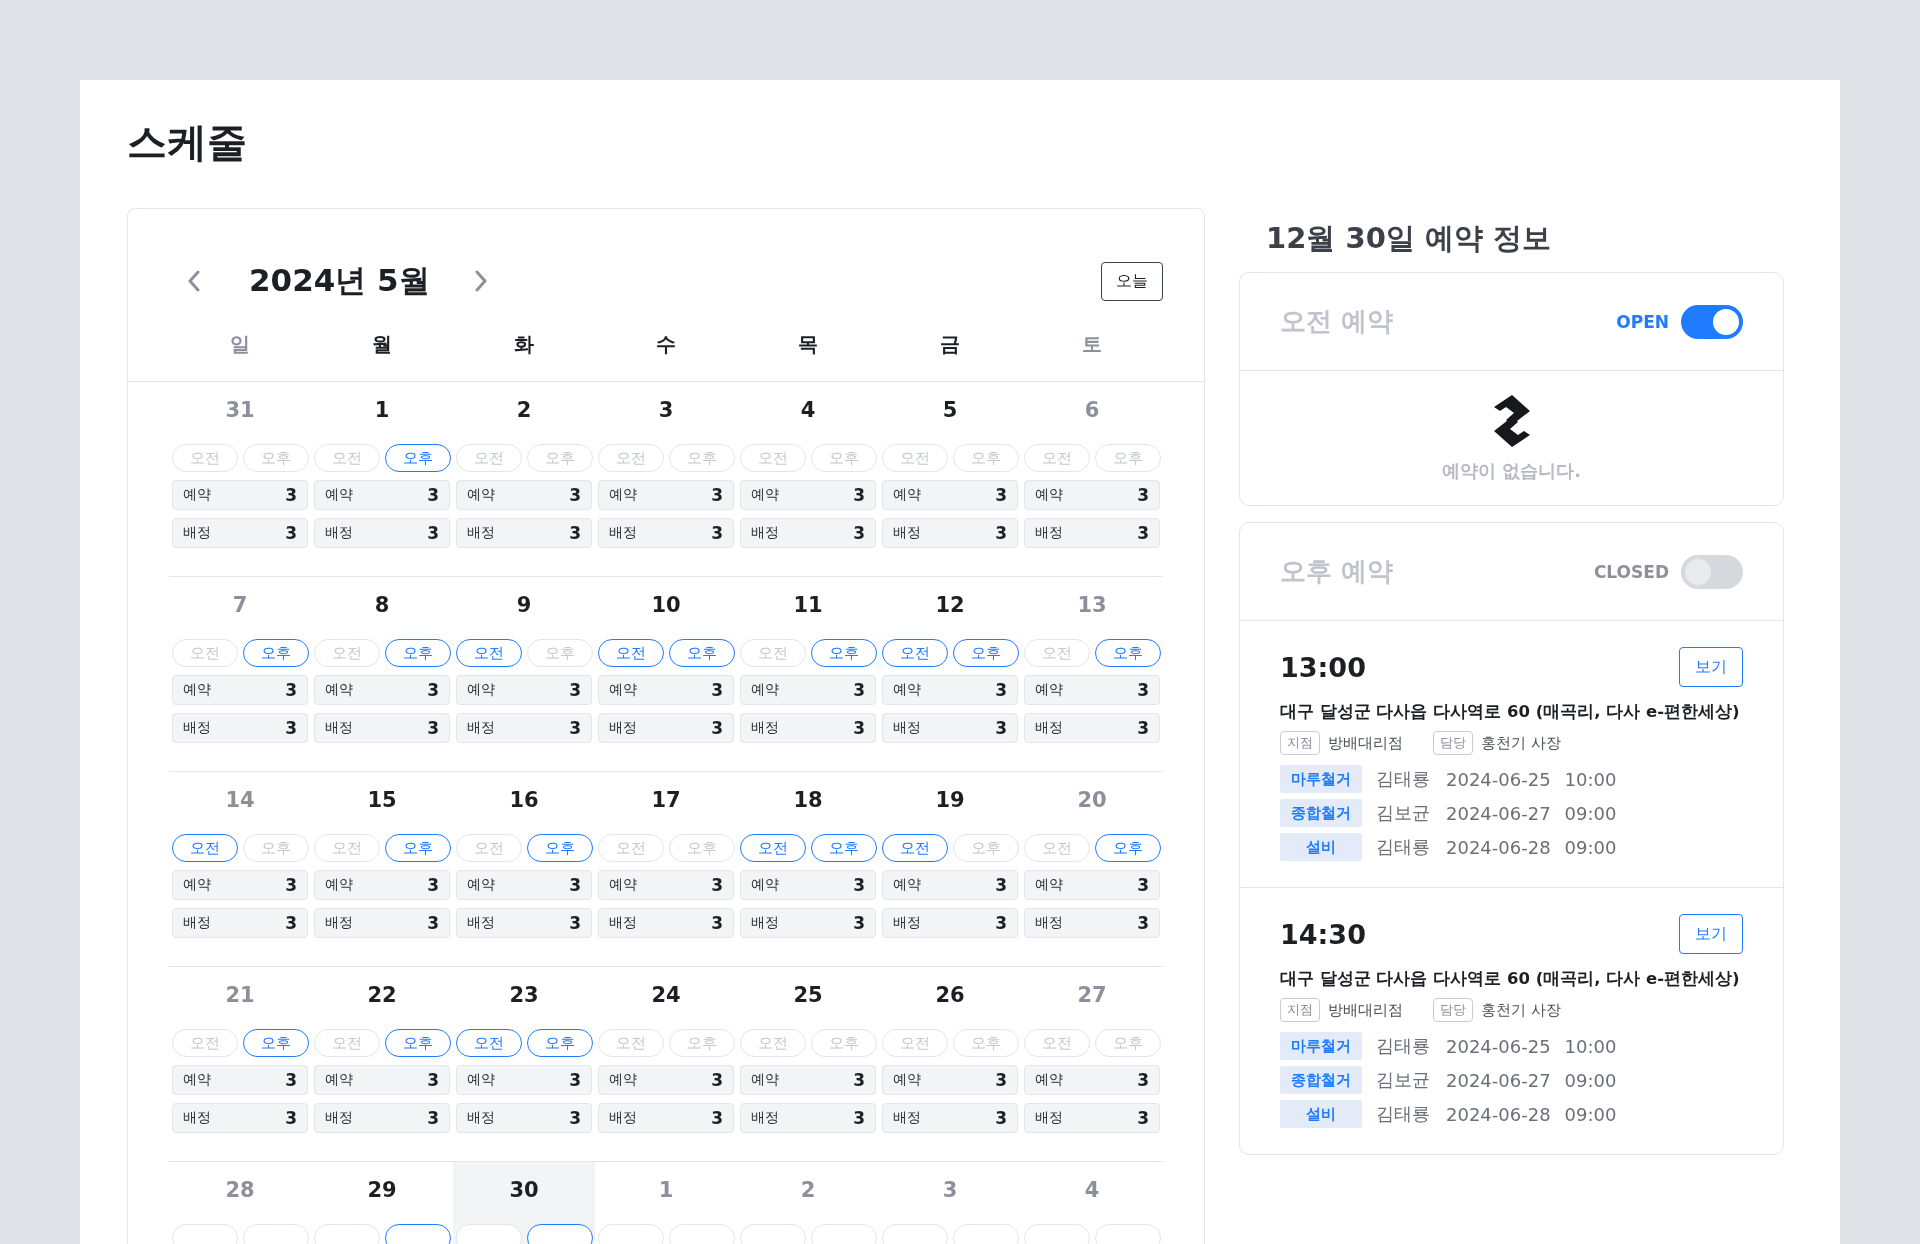  Describe the element at coordinates (240, 660) in the screenshot. I see `day-cell: 7 오전 오후 예약 3 배정 3` at that location.